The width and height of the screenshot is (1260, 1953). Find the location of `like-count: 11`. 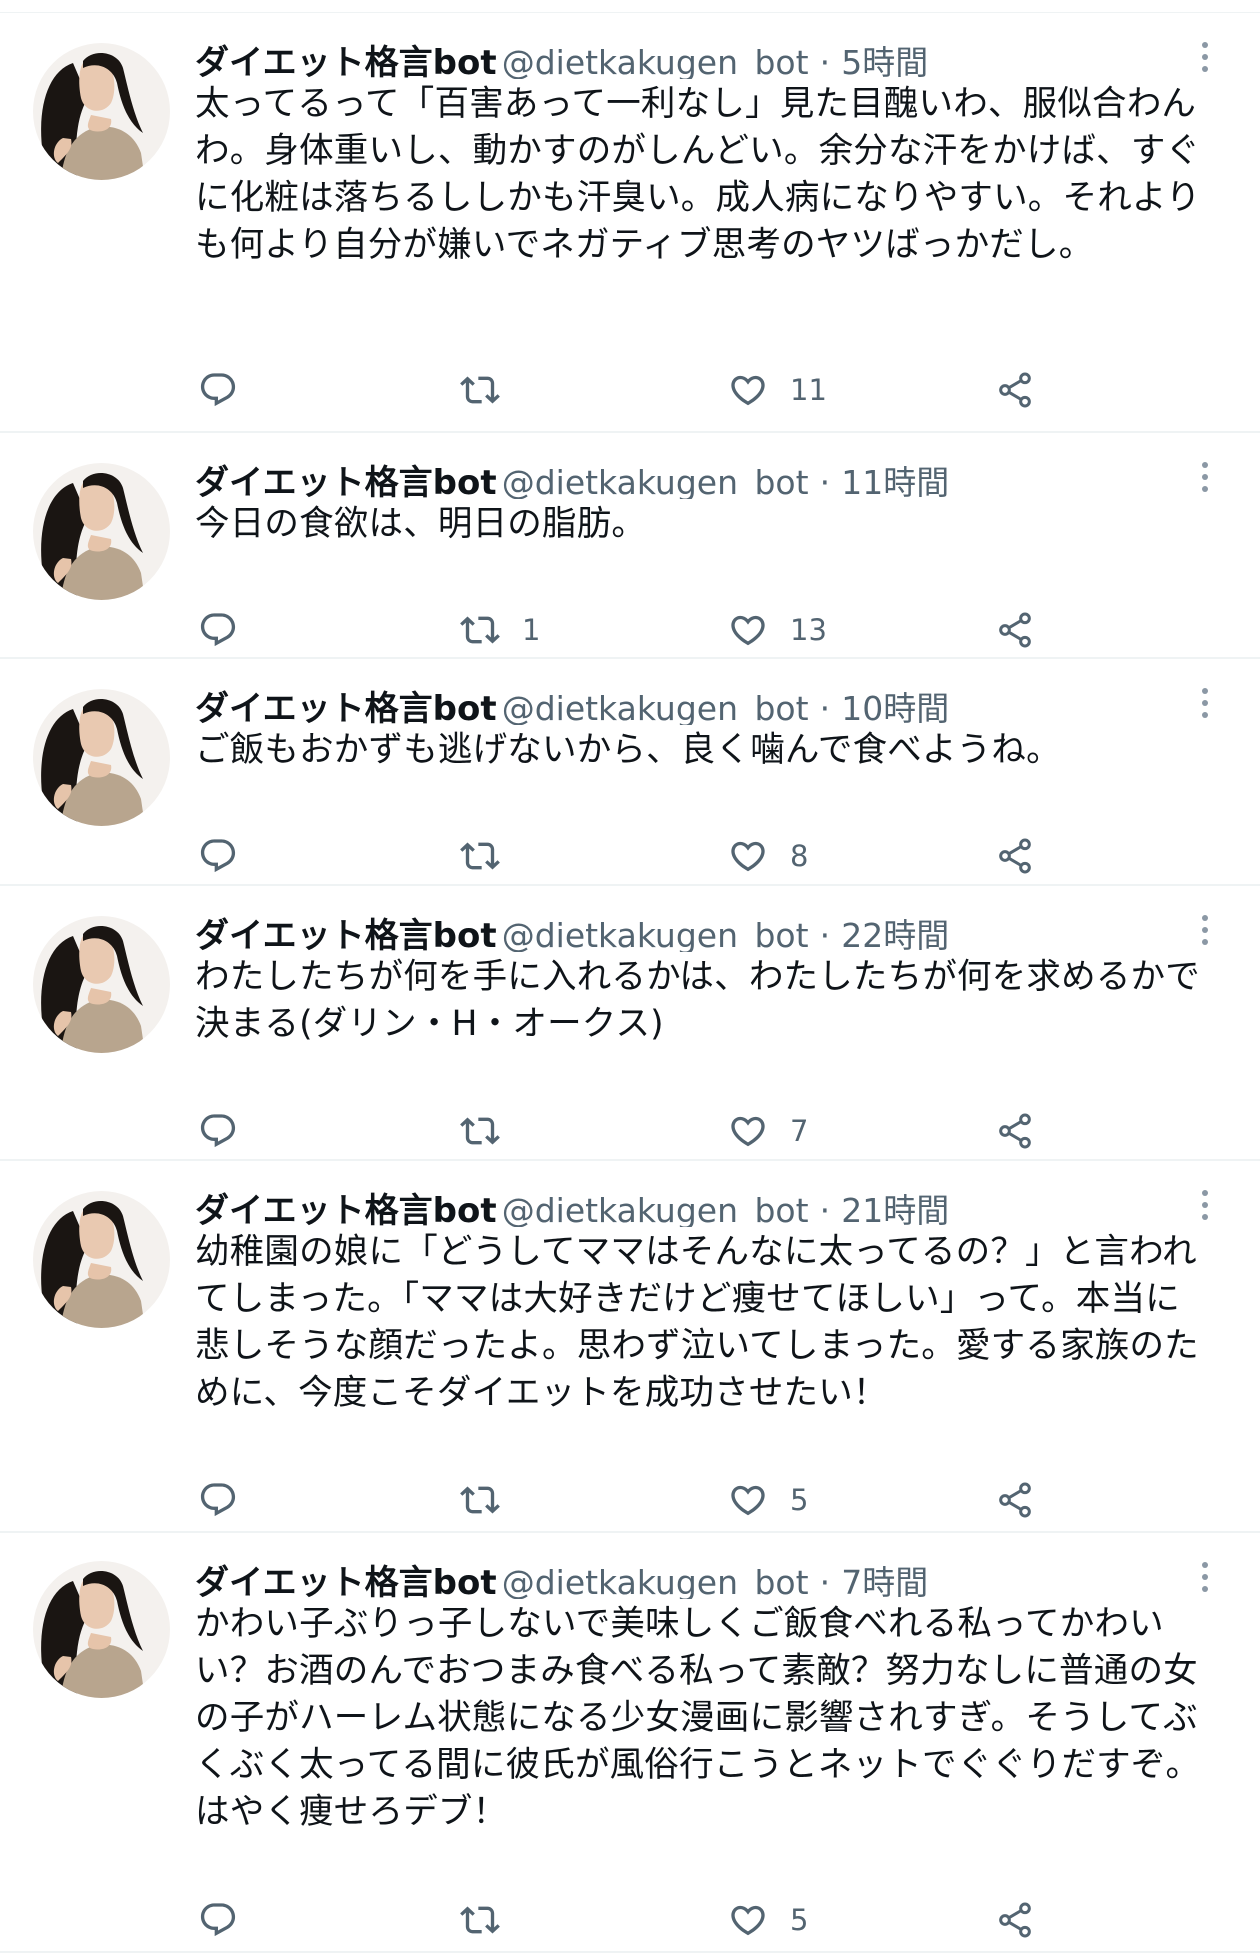

like-count: 11 is located at coordinates (808, 390).